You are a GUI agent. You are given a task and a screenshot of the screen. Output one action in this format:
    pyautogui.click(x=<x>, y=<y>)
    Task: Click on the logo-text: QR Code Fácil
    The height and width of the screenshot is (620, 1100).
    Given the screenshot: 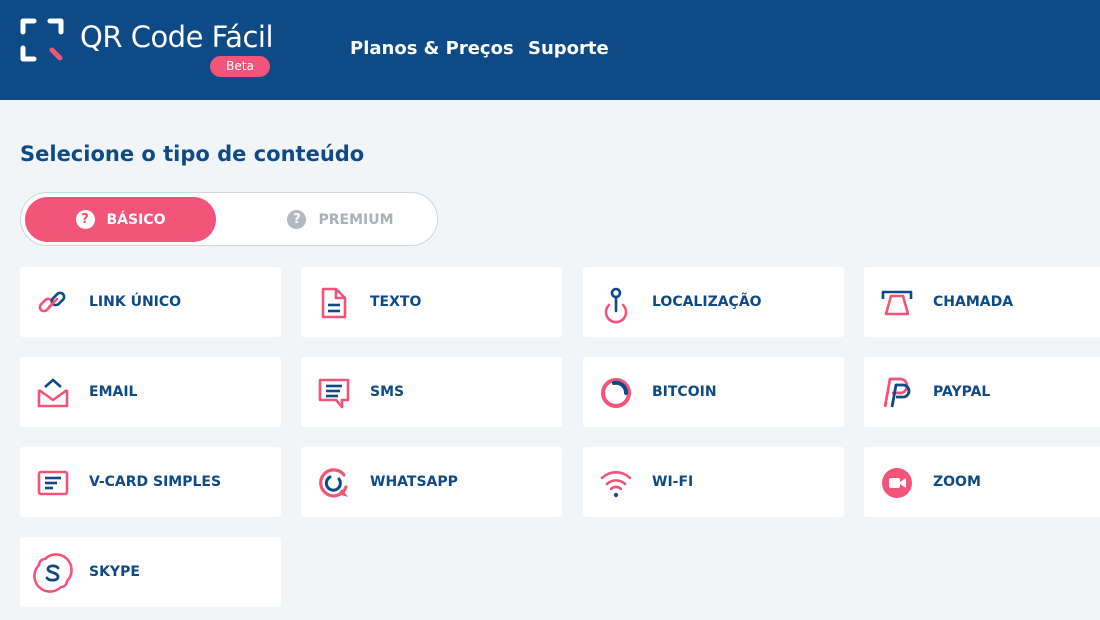 What is the action you would take?
    pyautogui.click(x=177, y=37)
    